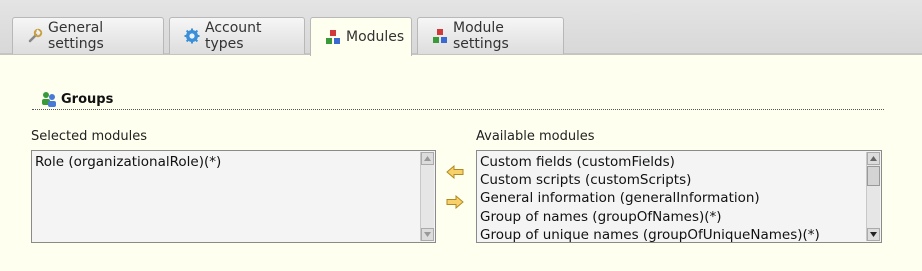  I want to click on gear-icon, so click(192, 36).